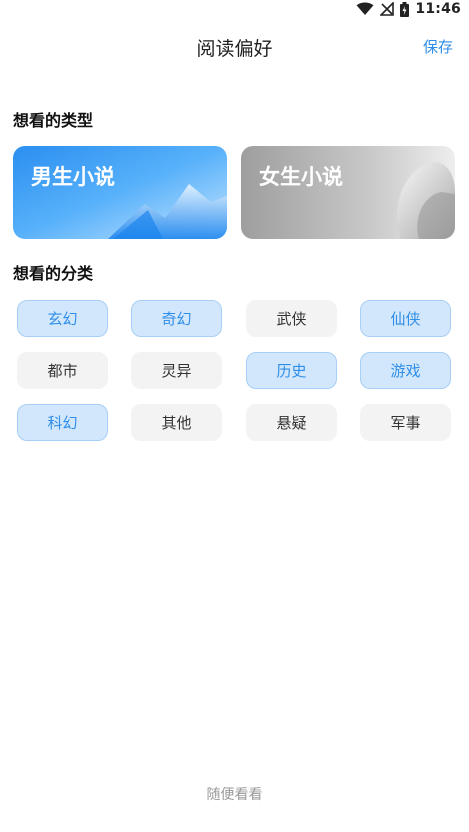 This screenshot has height=832, width=469. Describe the element at coordinates (405, 370) in the screenshot. I see `category-chip: 游戏` at that location.